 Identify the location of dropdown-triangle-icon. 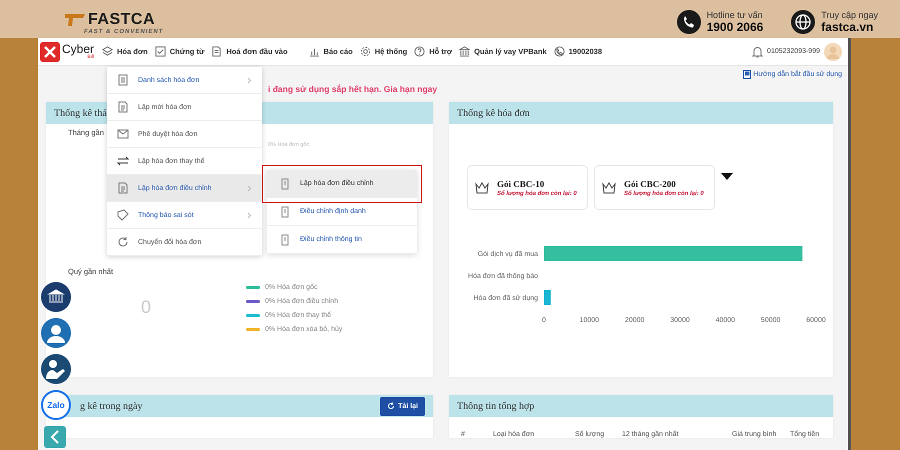
(727, 176).